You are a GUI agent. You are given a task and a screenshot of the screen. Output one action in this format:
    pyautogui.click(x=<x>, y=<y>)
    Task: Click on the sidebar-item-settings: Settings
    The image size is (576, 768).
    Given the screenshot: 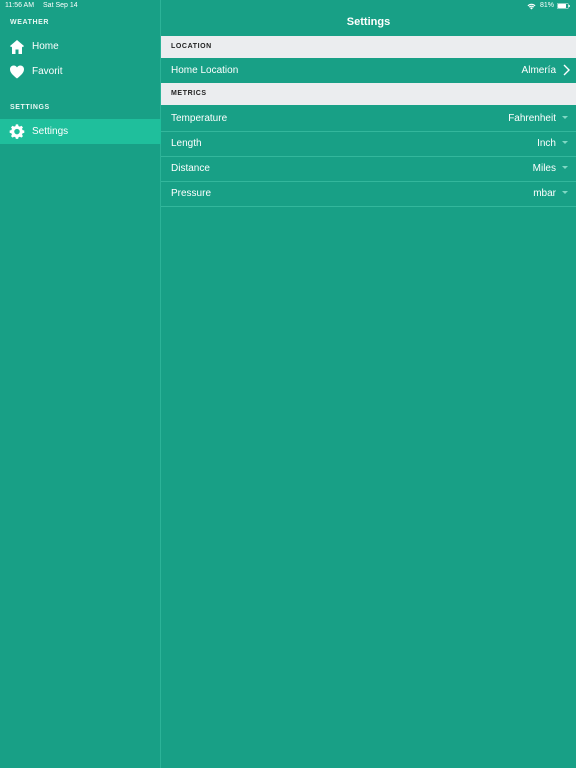 What is the action you would take?
    pyautogui.click(x=80, y=131)
    